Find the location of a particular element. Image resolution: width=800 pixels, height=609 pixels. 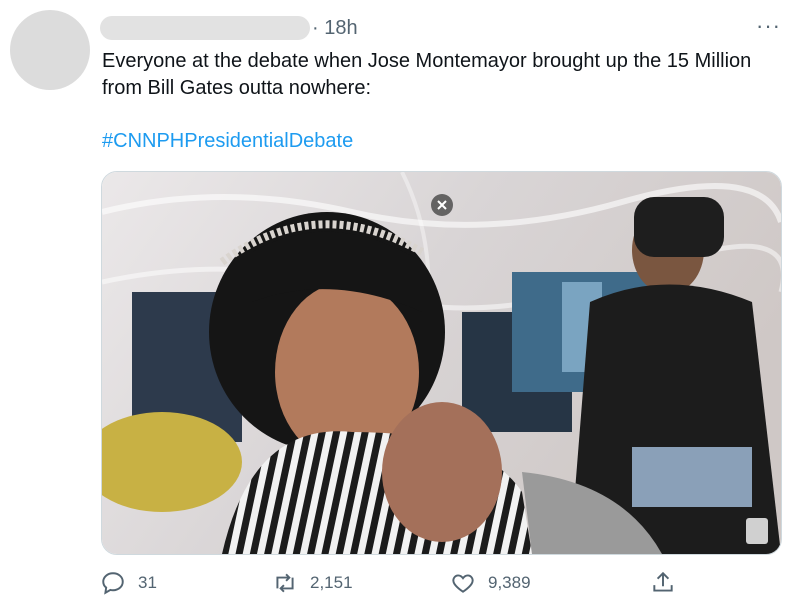

like-count: 9,389 is located at coordinates (509, 582).